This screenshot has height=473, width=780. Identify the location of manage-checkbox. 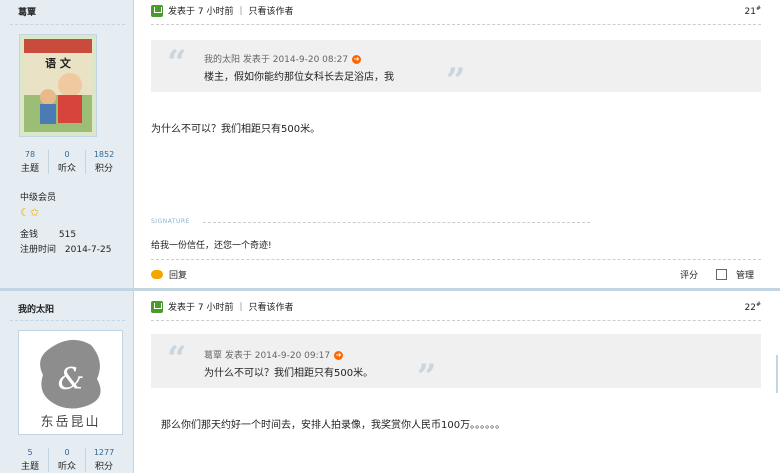
(721, 274).